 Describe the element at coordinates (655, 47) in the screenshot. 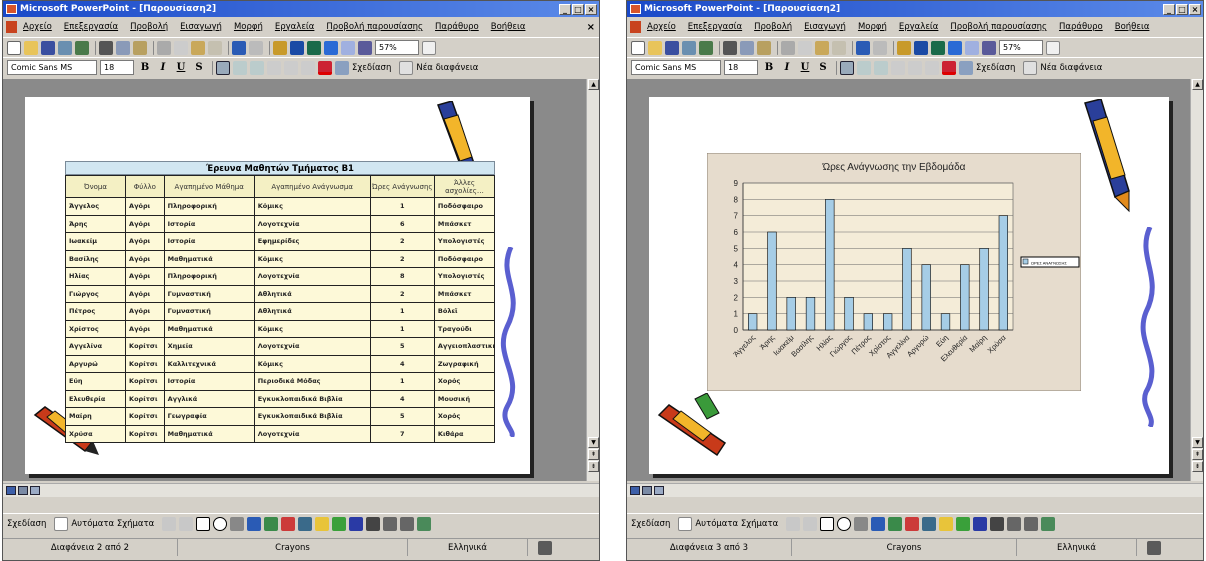

I see `open-icon` at that location.